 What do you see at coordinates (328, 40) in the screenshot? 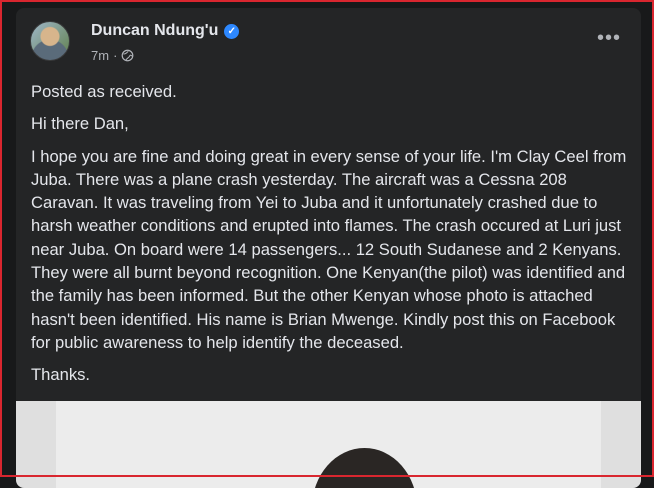
I see `post-header: Duncan Ndung'u ✓ 7m · •••` at bounding box center [328, 40].